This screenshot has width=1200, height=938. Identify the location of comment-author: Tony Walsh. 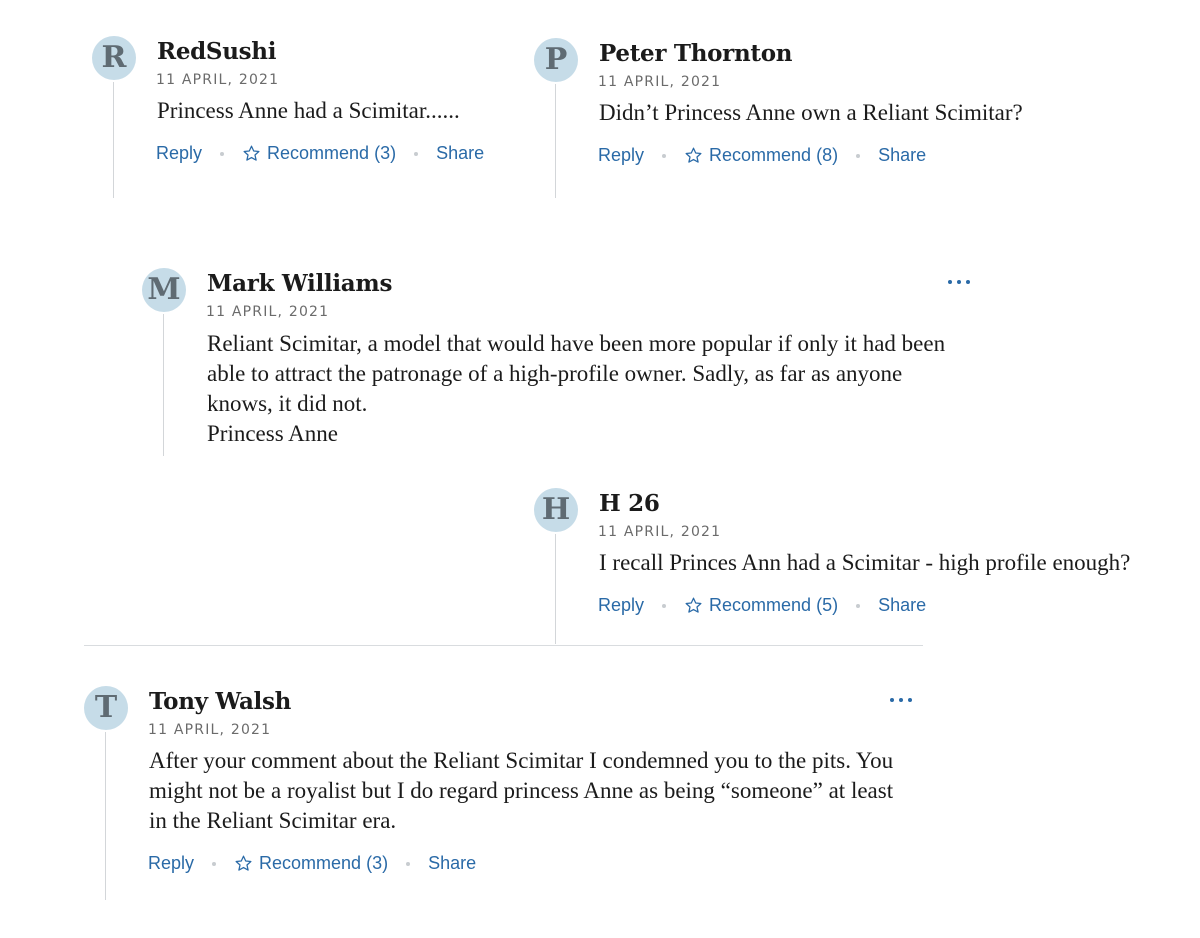
(220, 701).